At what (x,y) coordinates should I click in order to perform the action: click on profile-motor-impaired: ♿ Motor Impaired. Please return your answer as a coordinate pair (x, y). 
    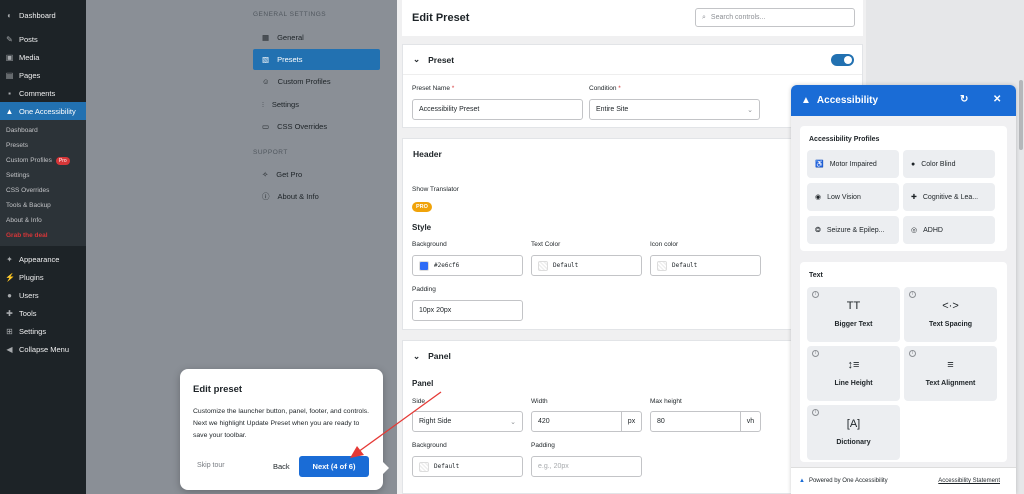
    Looking at the image, I should click on (853, 164).